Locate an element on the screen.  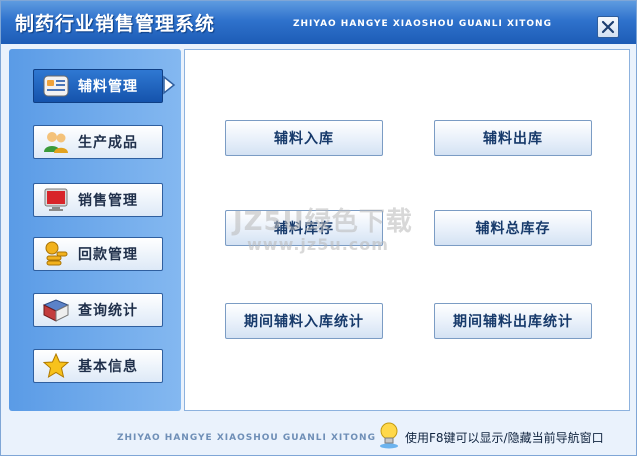
sidebar-item-label: 回款管理 is located at coordinates (108, 255).